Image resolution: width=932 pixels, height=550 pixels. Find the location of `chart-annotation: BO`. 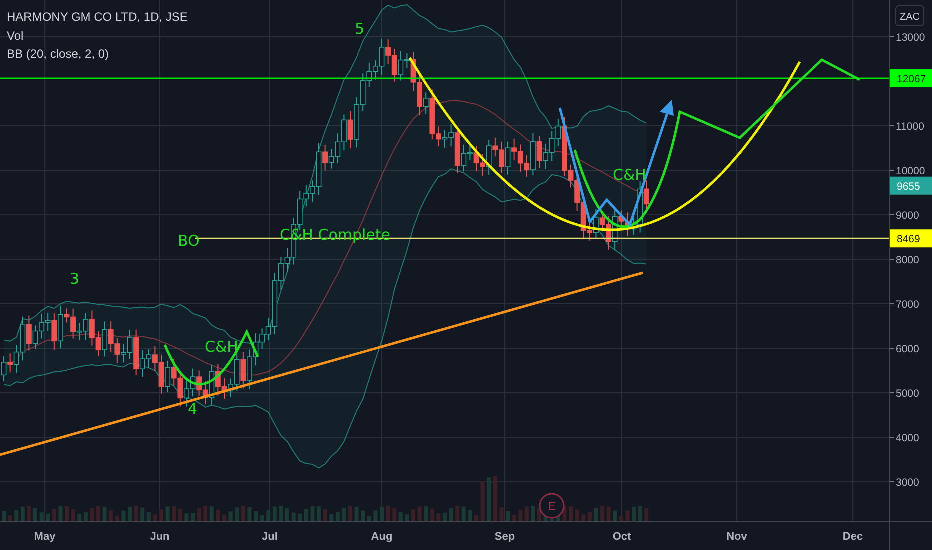

chart-annotation: BO is located at coordinates (189, 241).